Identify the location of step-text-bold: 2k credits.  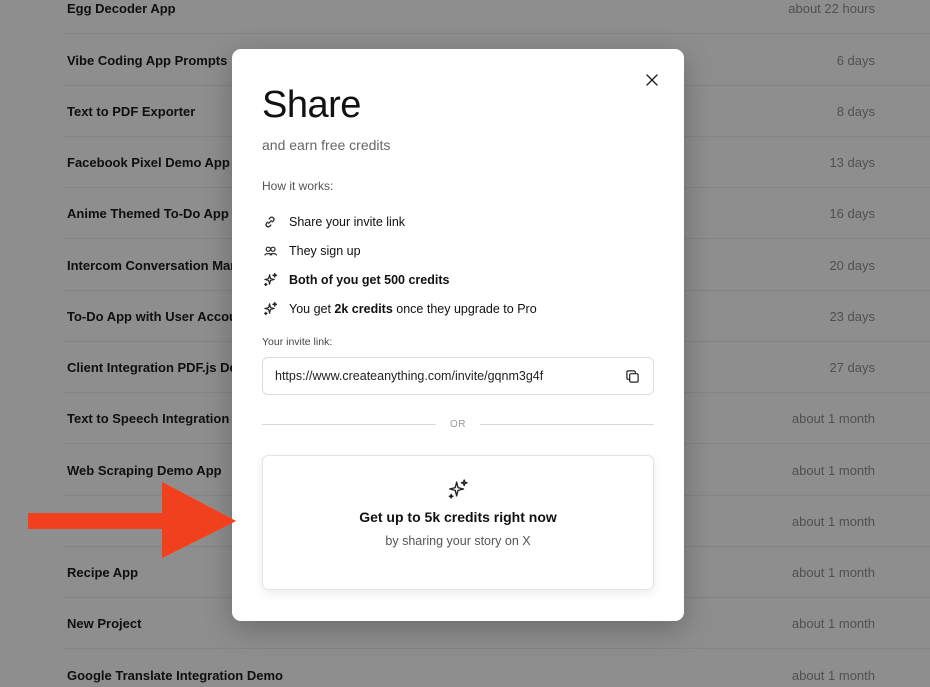
(363, 308).